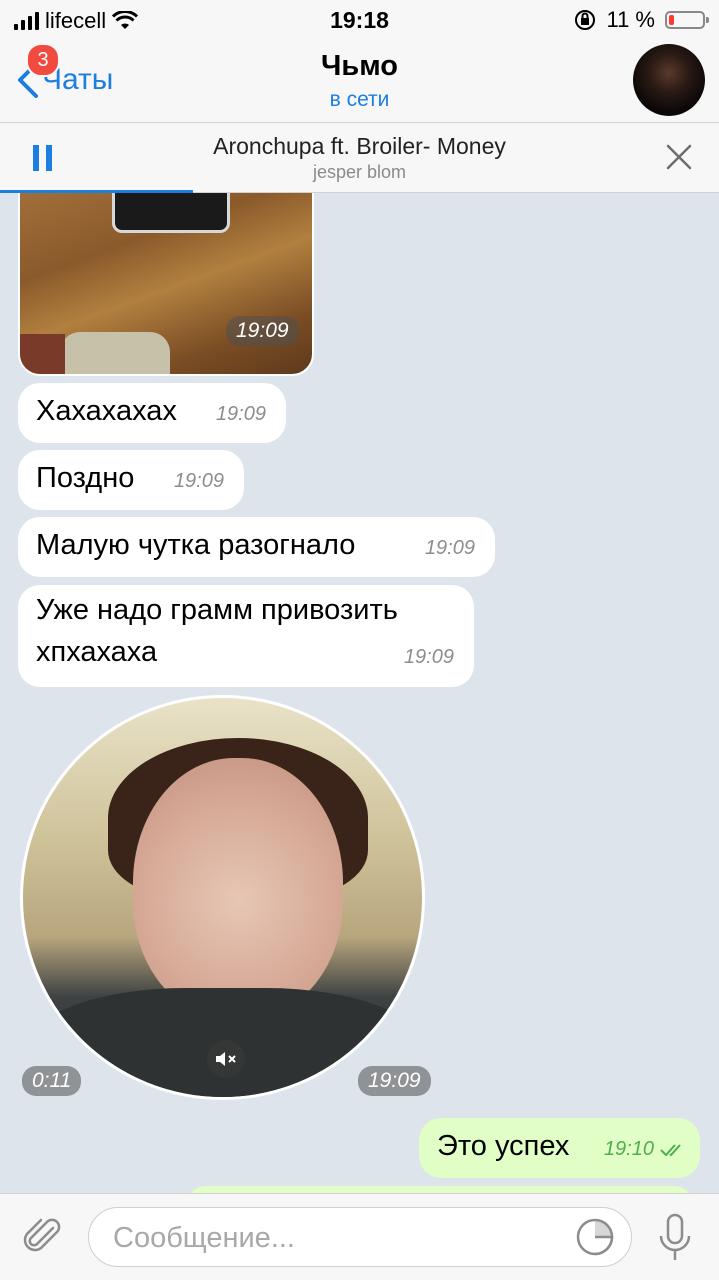  I want to click on message-text: Уже надо грамм привозить, so click(217, 610).